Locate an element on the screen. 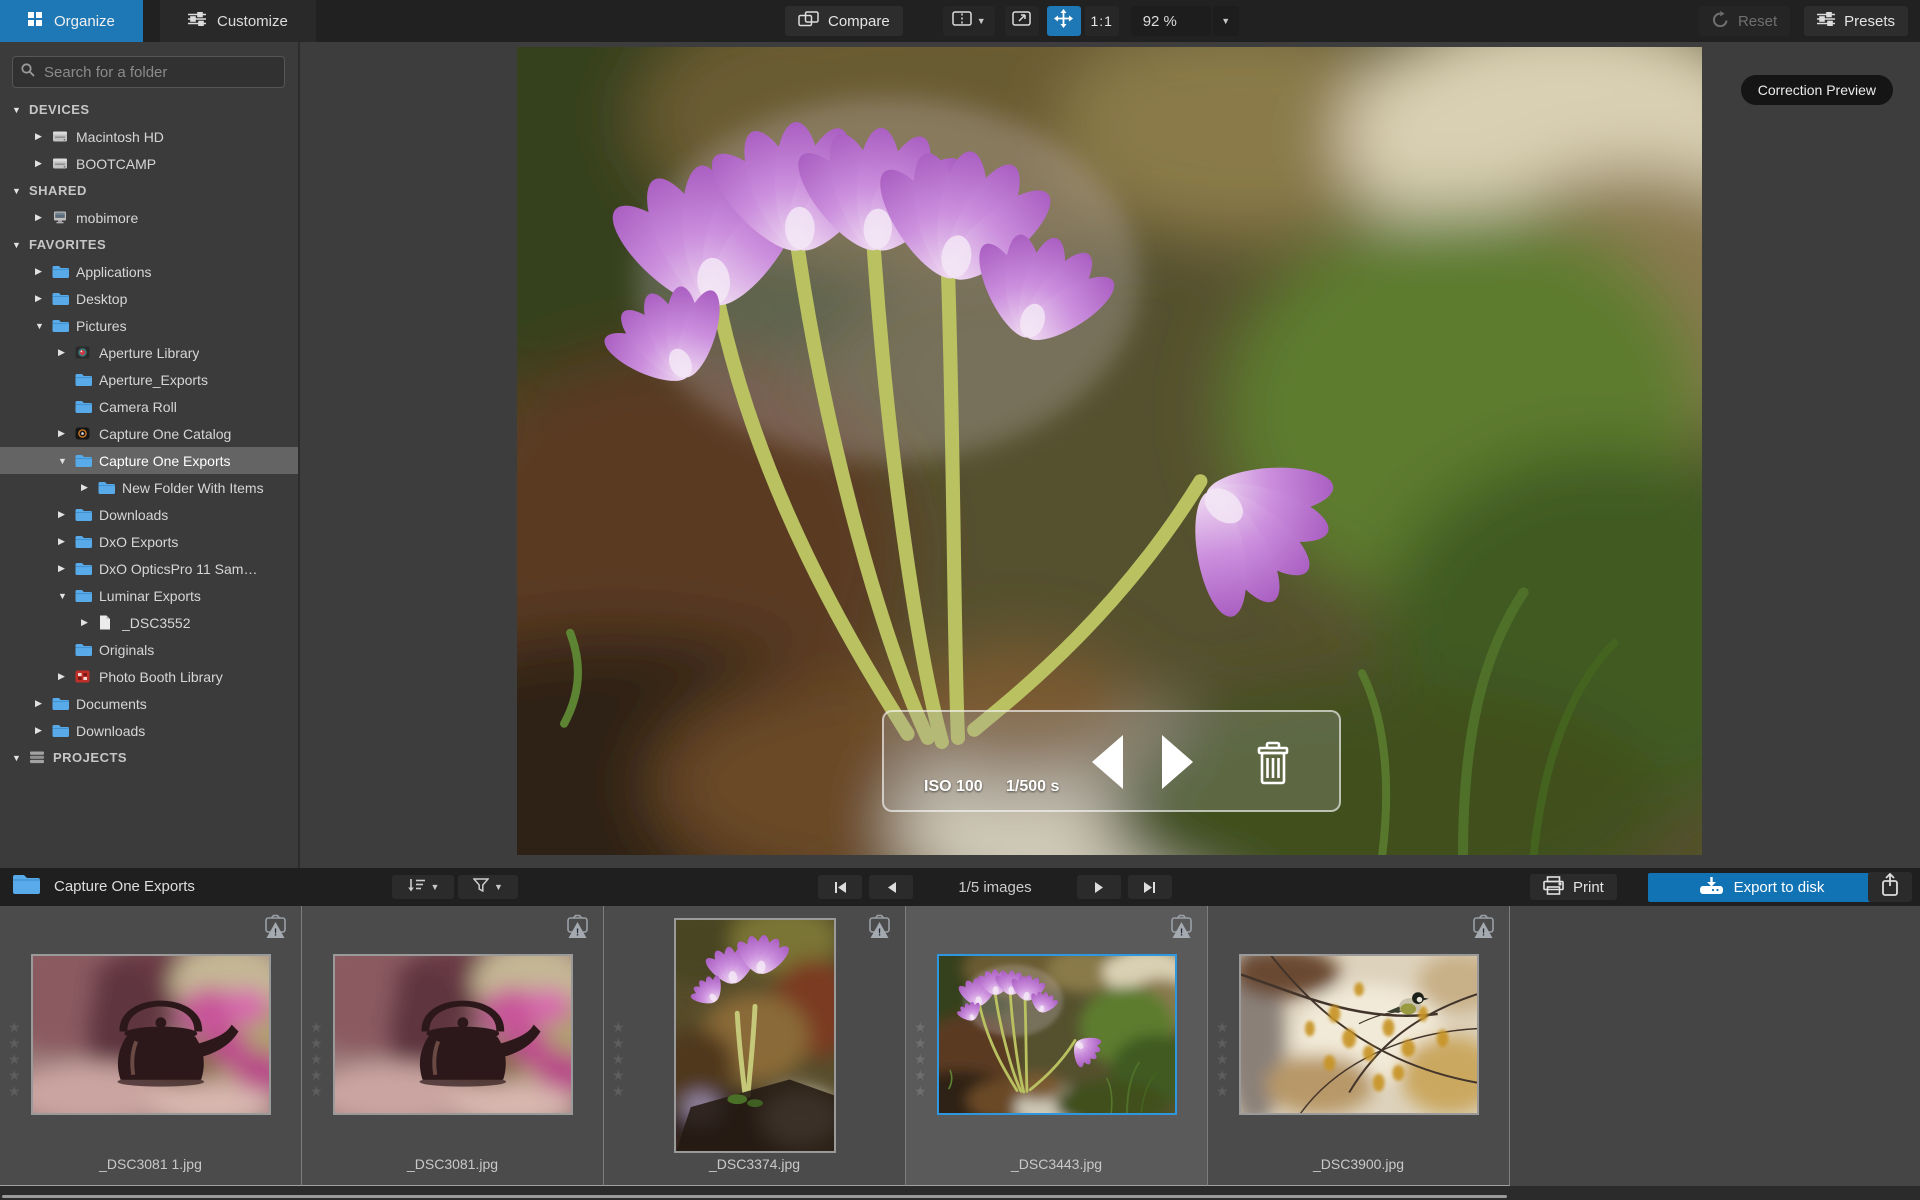 This screenshot has width=1920, height=1200. last-image-button is located at coordinates (1150, 887).